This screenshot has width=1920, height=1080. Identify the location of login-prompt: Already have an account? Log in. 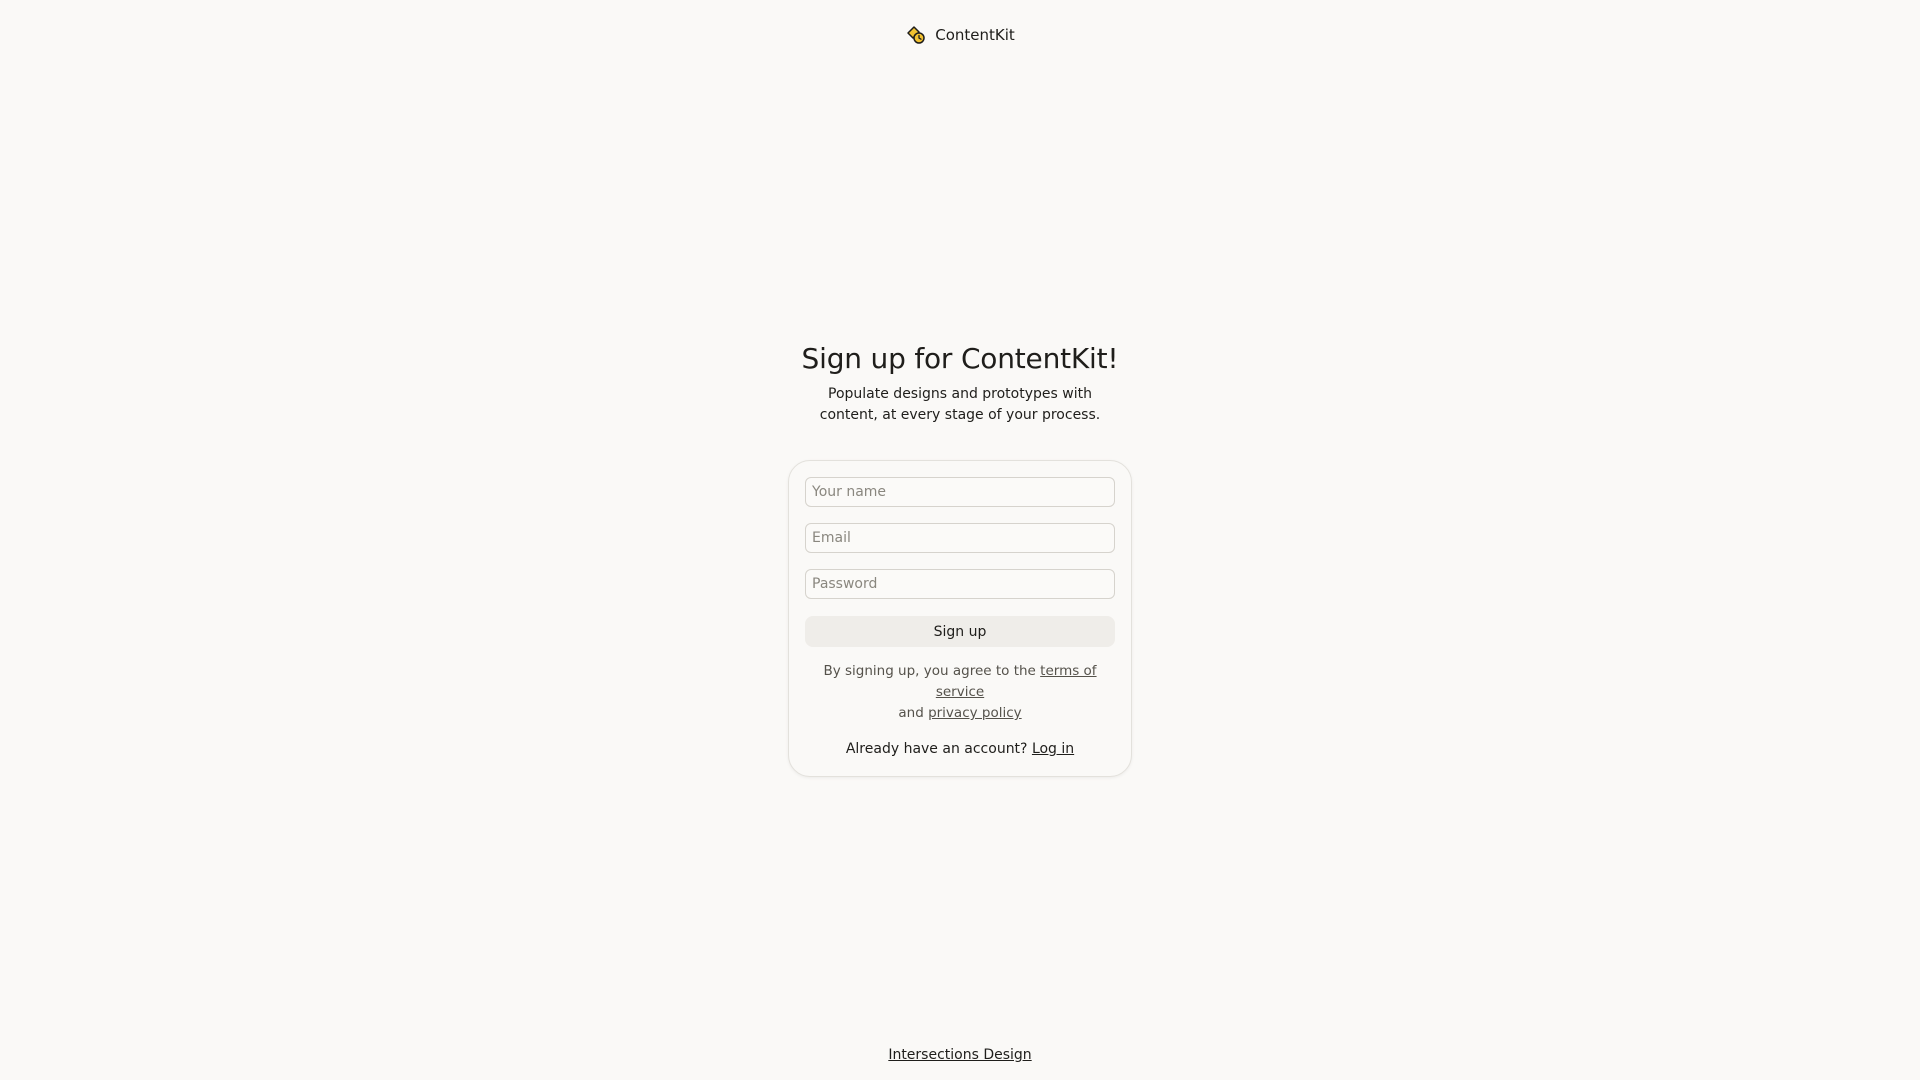
(960, 749).